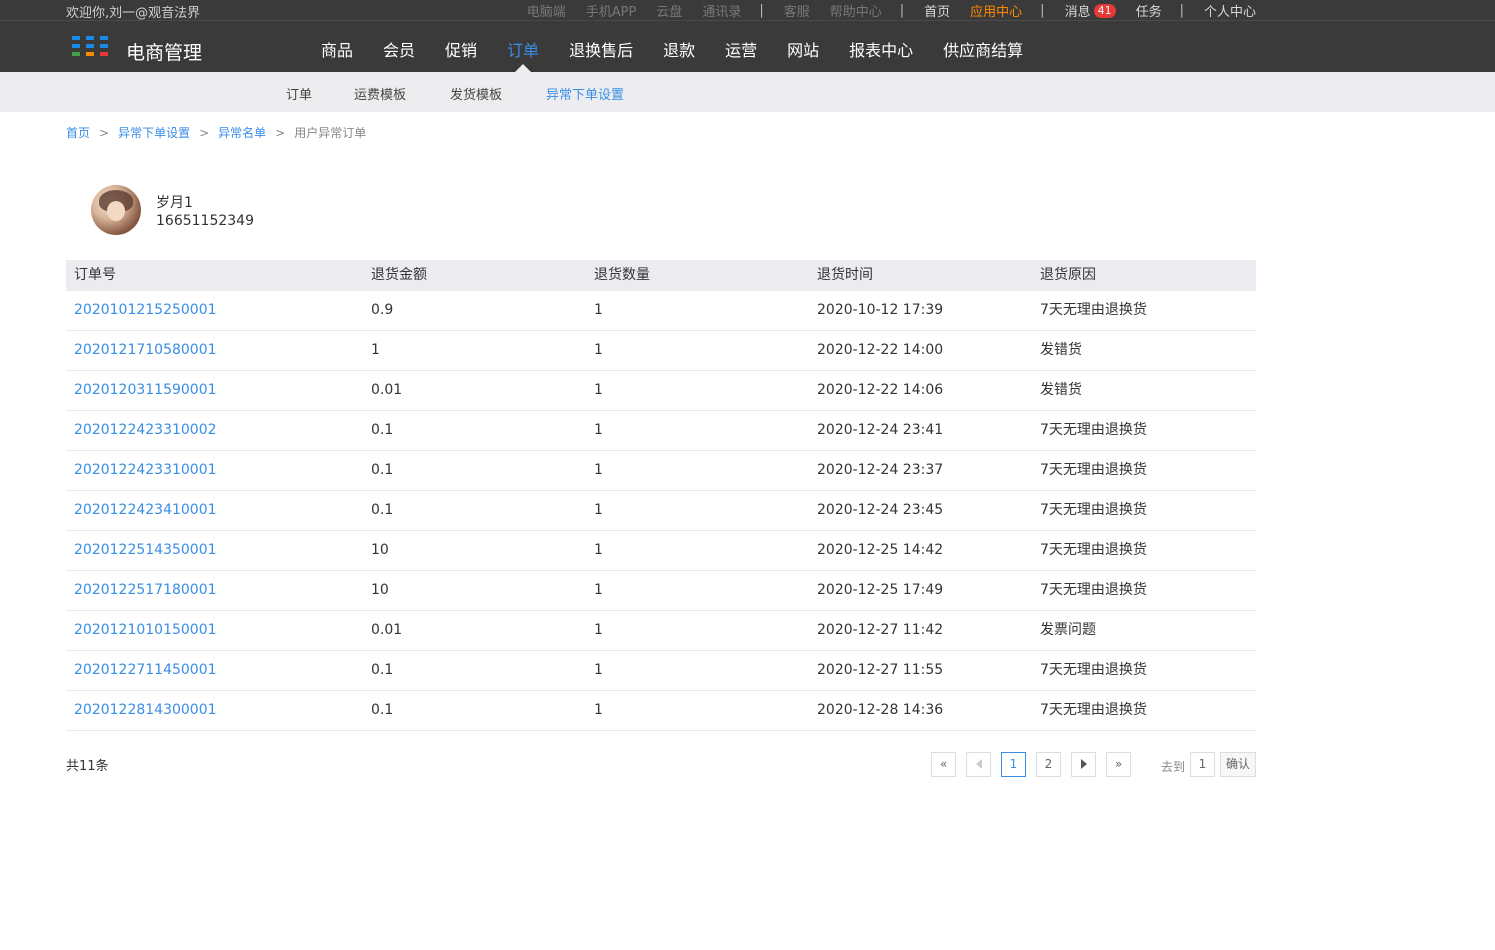  I want to click on order-number-link: 2020122423410001, so click(214, 510).